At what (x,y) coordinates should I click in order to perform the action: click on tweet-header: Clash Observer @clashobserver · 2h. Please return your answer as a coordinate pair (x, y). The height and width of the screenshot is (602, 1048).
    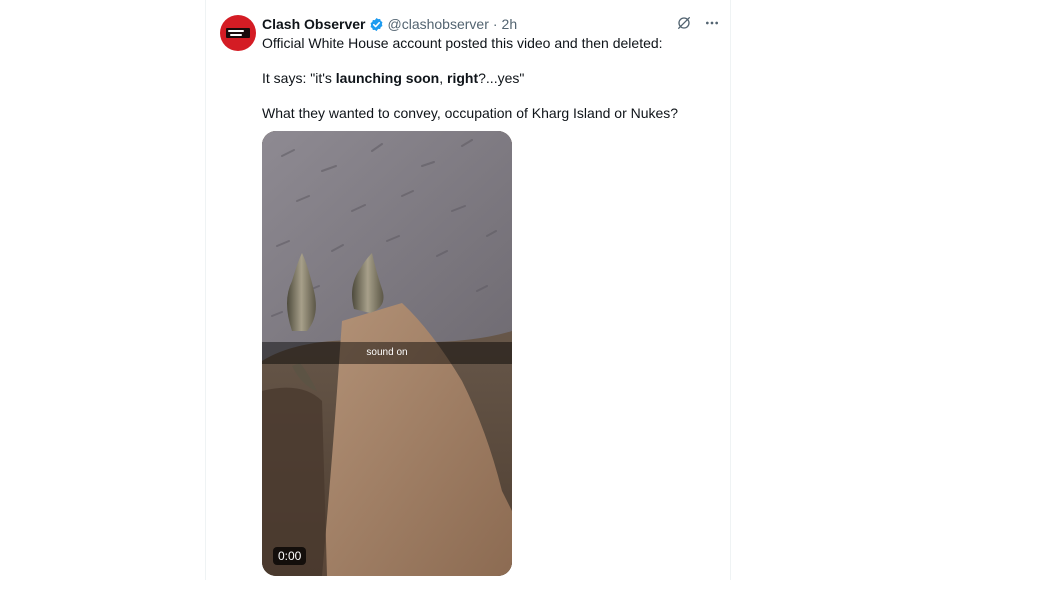
    Looking at the image, I should click on (389, 24).